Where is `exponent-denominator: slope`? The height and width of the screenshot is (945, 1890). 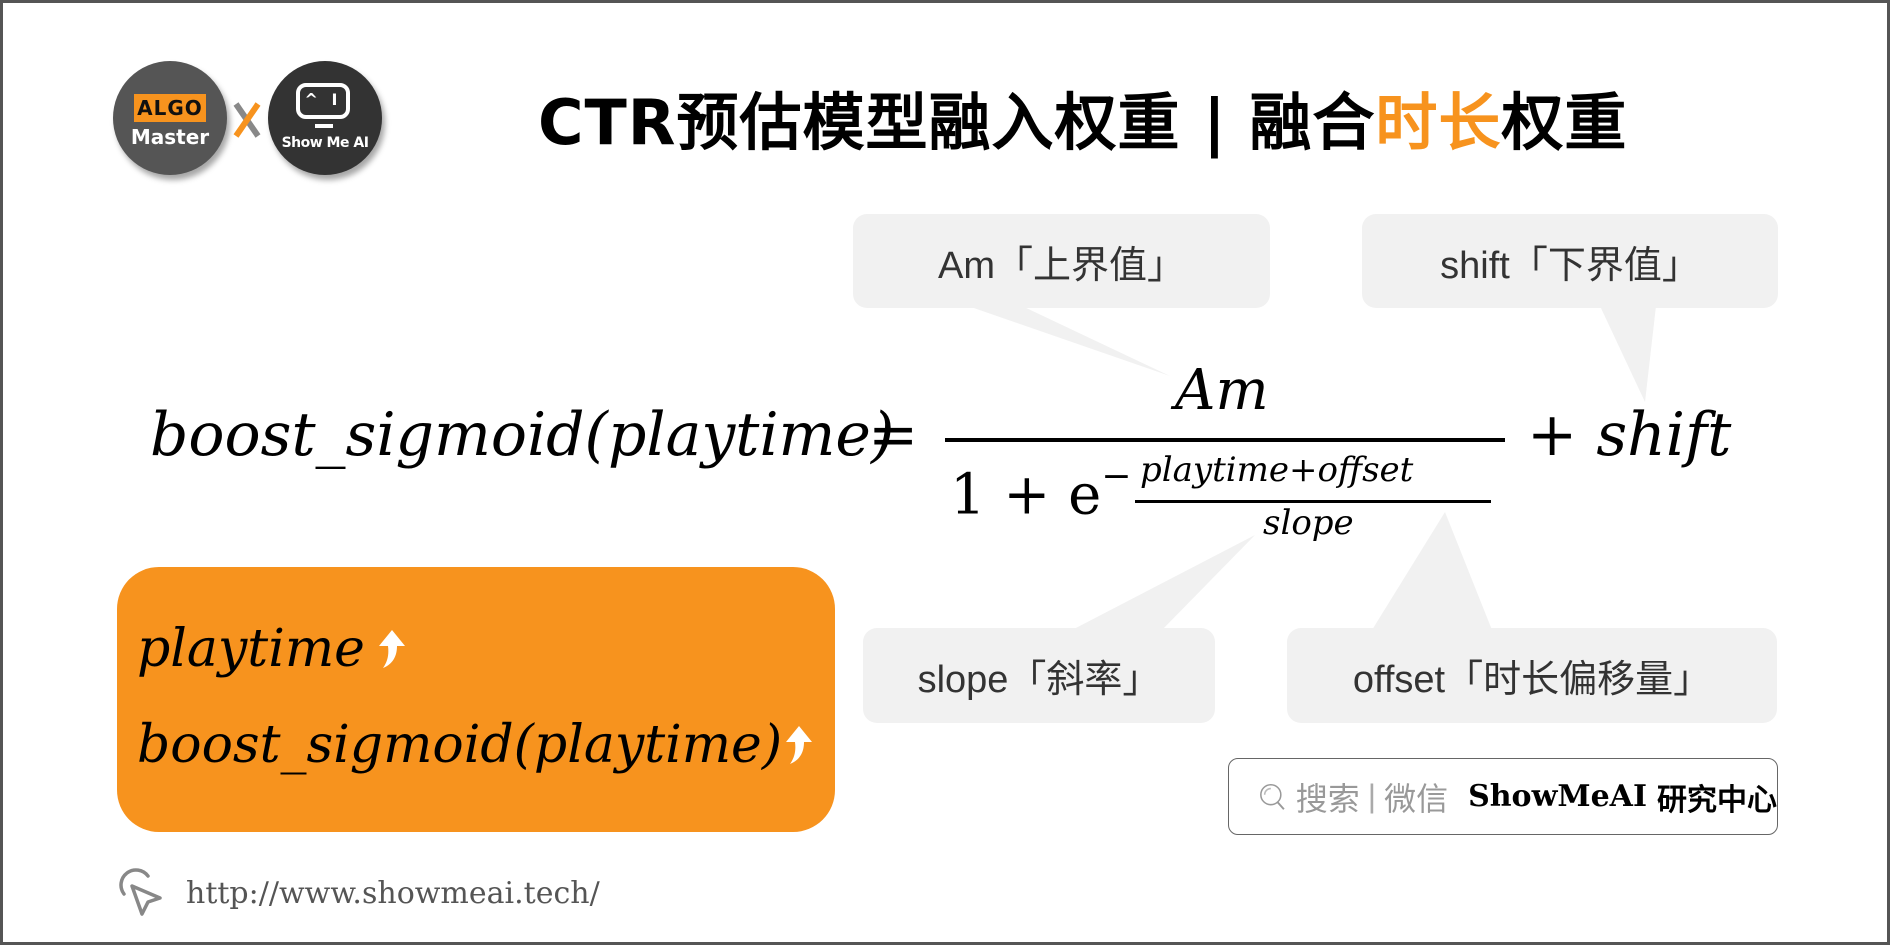
exponent-denominator: slope is located at coordinates (1308, 523).